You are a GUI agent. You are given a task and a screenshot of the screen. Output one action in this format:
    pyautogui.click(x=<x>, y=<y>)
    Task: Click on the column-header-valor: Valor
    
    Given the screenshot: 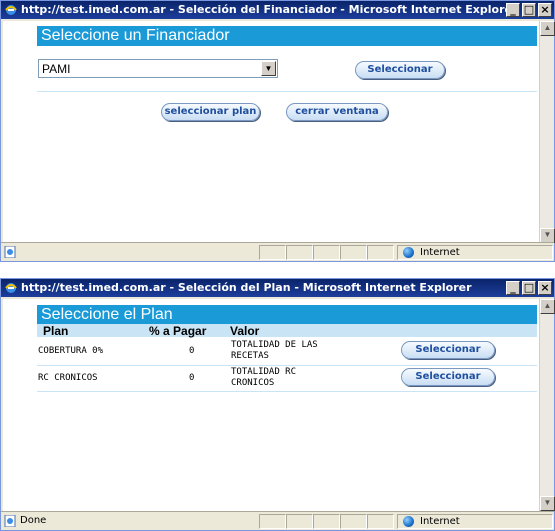 What is the action you would take?
    pyautogui.click(x=245, y=331)
    